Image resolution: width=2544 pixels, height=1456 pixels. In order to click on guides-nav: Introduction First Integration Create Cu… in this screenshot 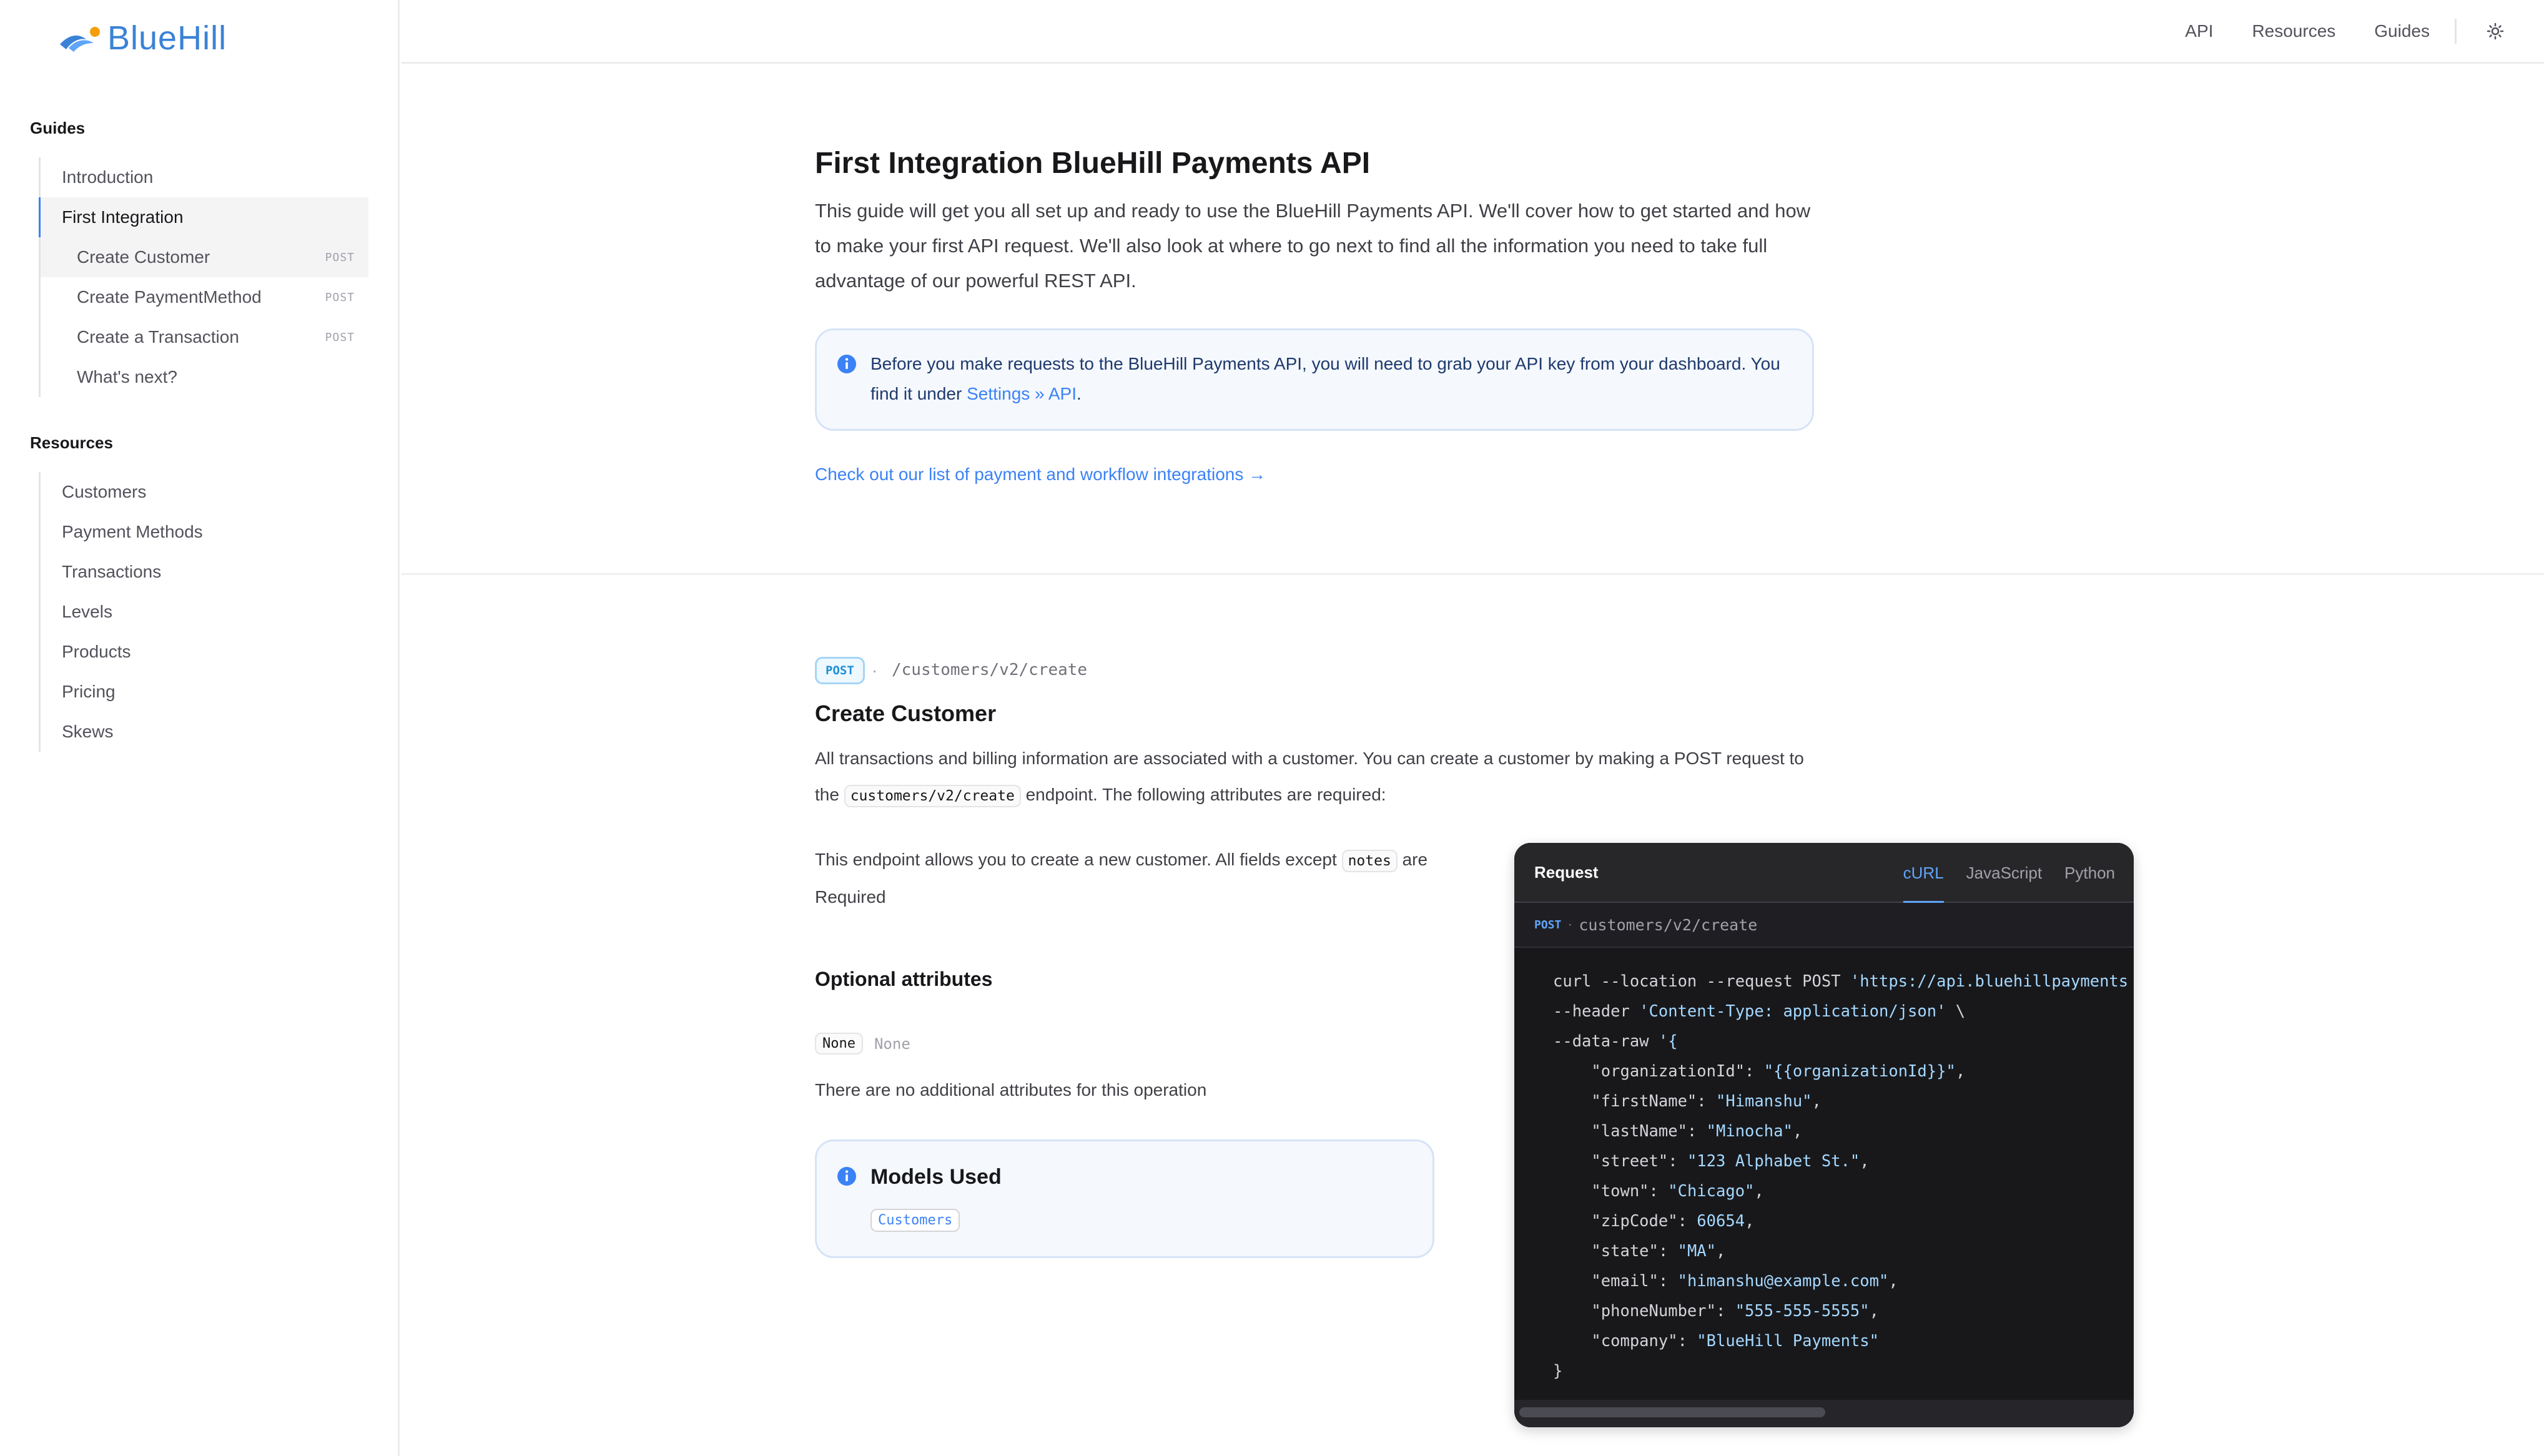, I will do `click(203, 277)`.